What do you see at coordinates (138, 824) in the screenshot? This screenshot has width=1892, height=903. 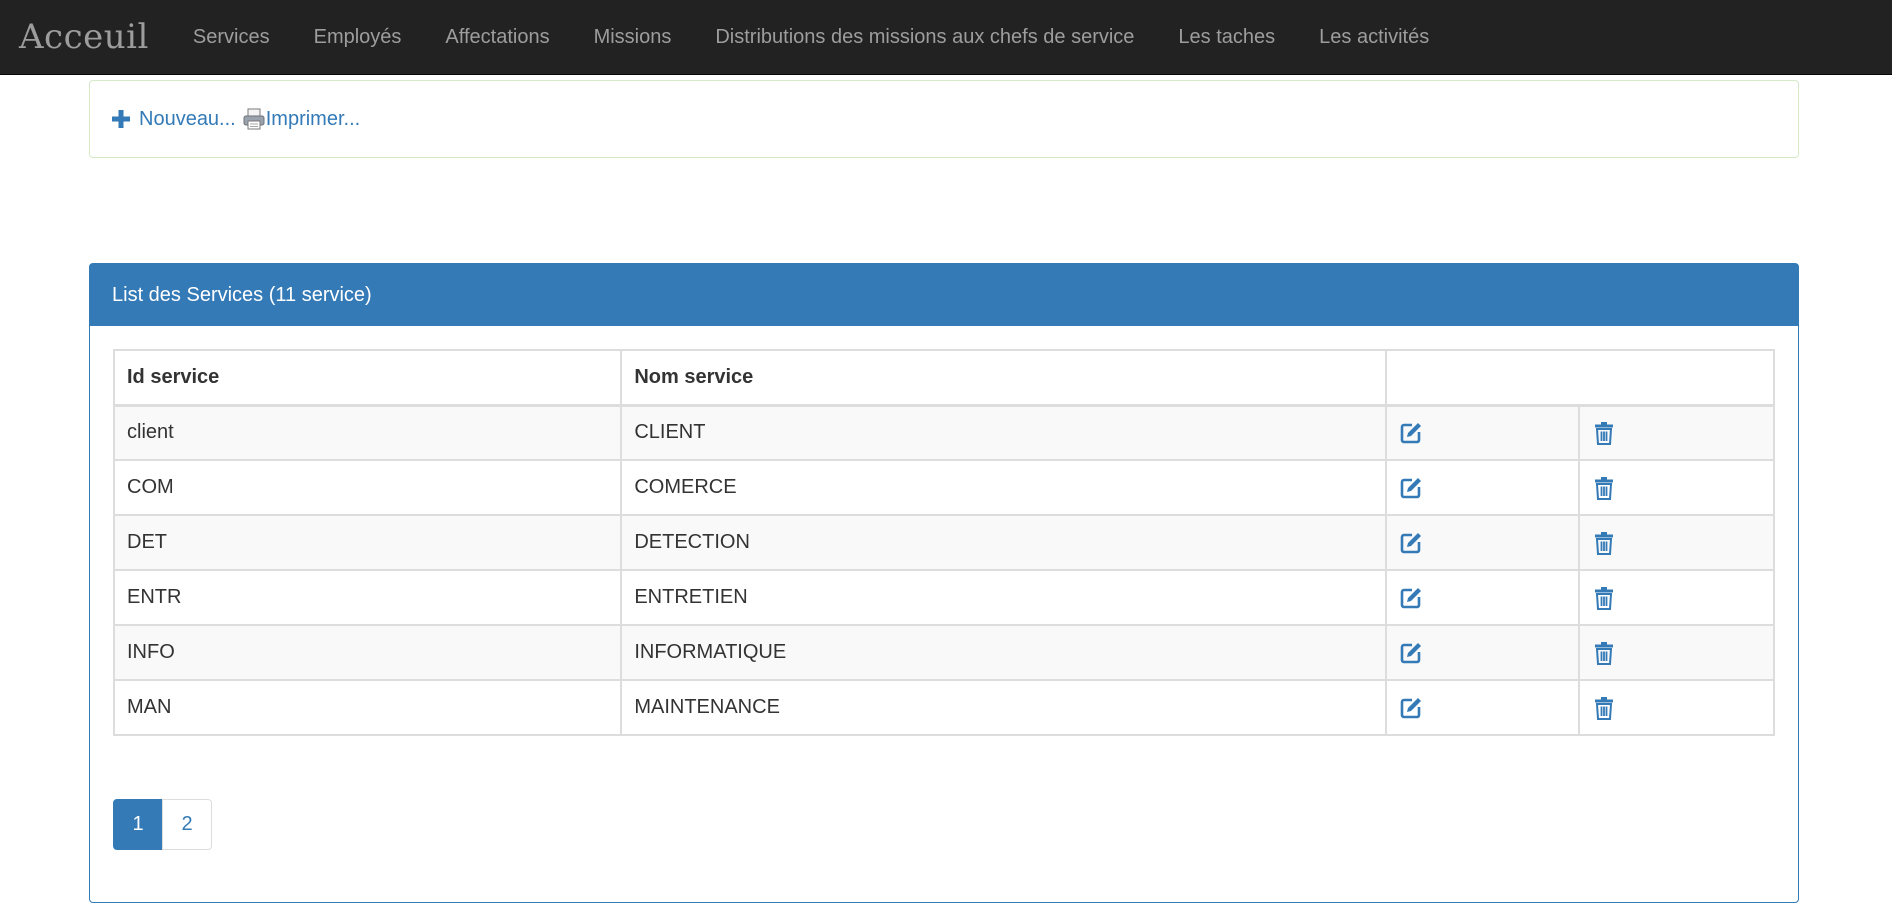 I see `page-button-1: 1` at bounding box center [138, 824].